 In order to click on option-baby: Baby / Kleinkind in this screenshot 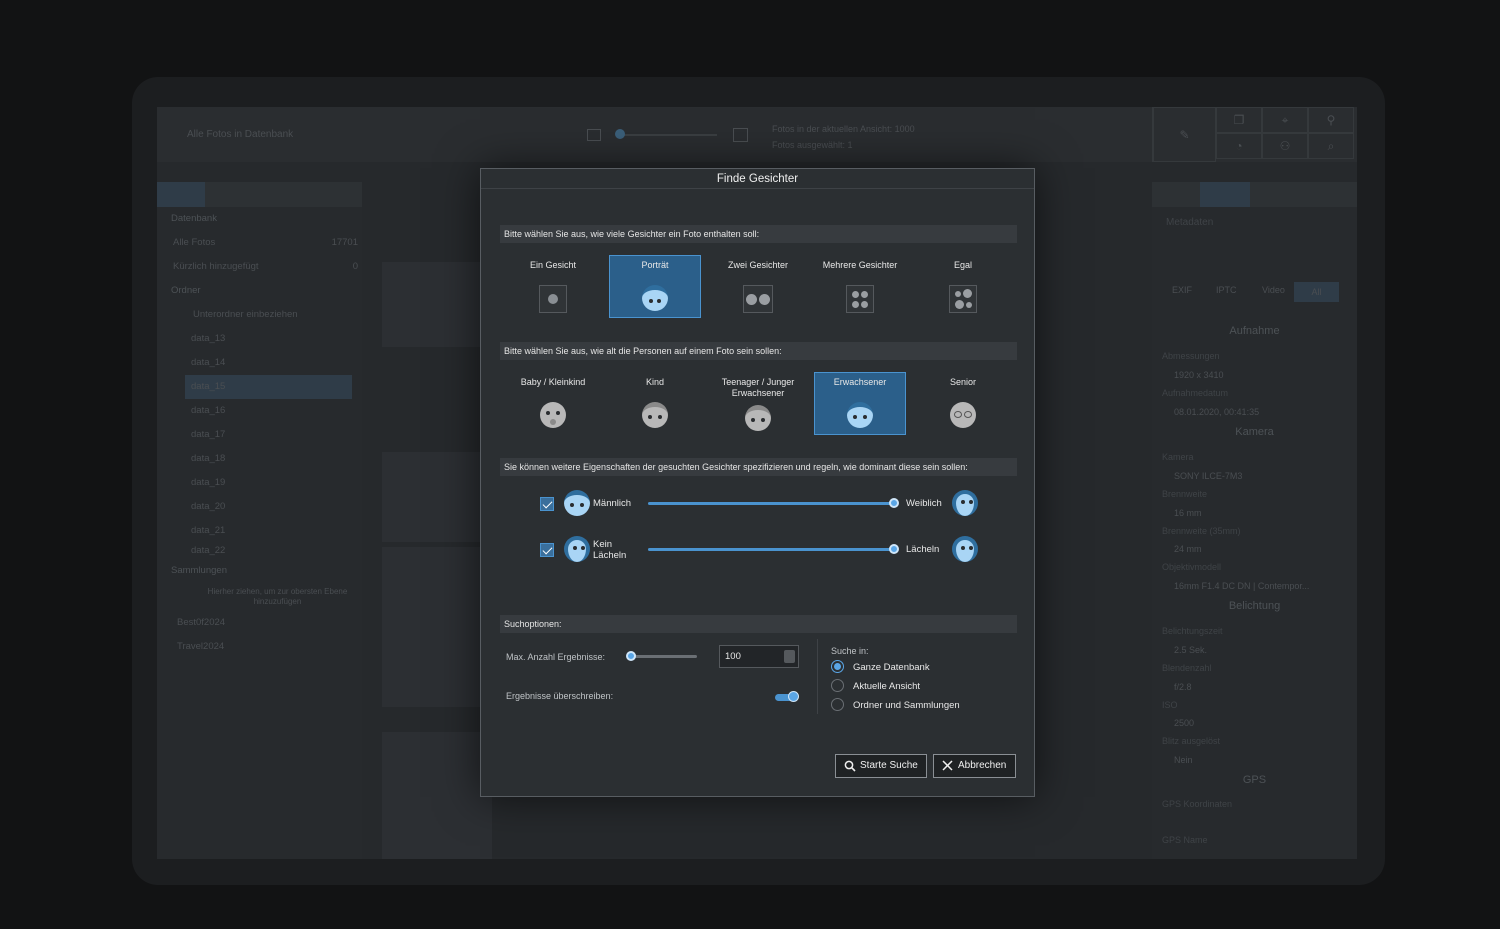, I will do `click(553, 403)`.